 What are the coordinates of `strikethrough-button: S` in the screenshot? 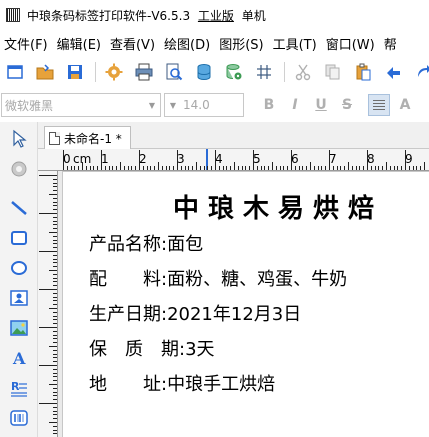 It's located at (347, 105).